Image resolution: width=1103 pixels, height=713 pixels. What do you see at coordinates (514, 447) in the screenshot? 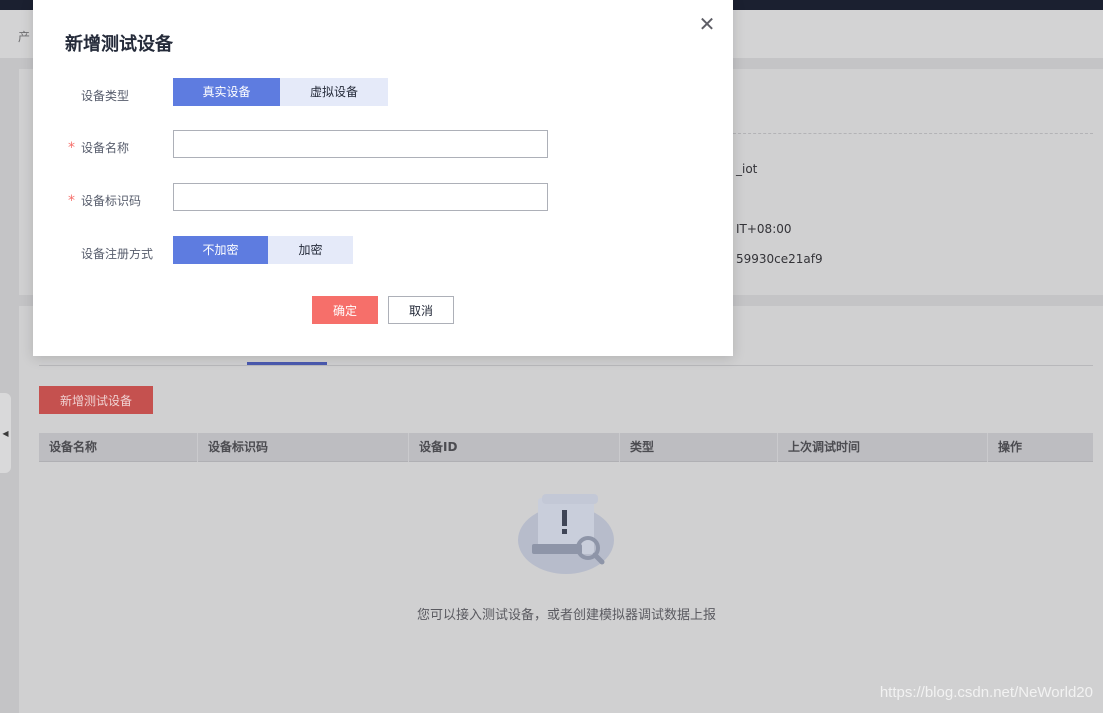
I see `column-header-device-id: 设备ID` at bounding box center [514, 447].